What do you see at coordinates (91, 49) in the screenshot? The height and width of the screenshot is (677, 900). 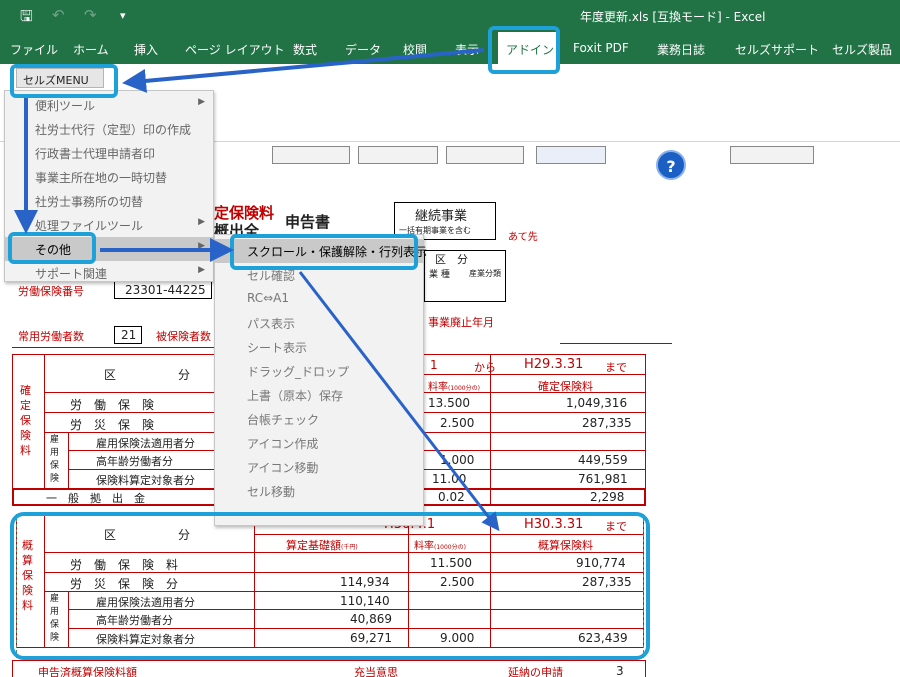 I see `tab-home: ホーム` at bounding box center [91, 49].